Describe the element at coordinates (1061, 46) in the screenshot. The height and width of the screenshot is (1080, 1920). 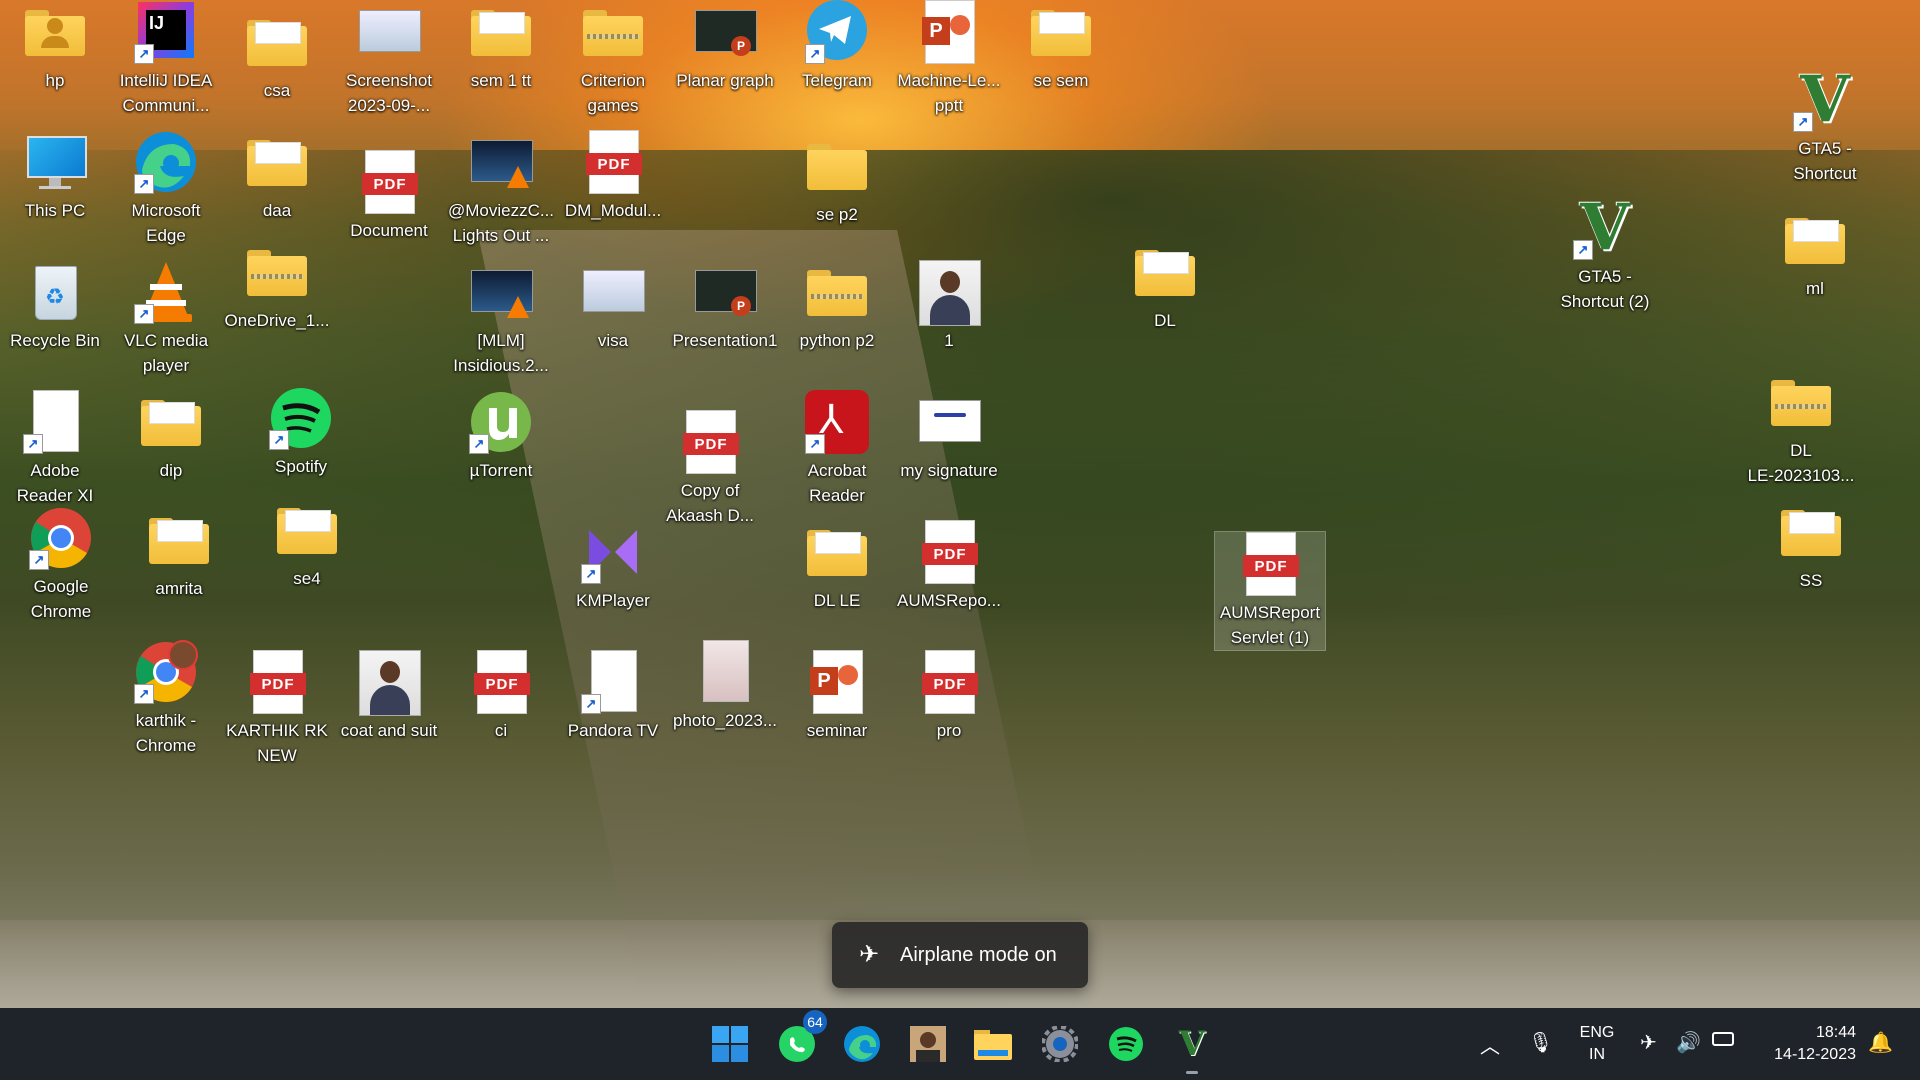
I see `desktop-icon-se-sem: se sem` at that location.